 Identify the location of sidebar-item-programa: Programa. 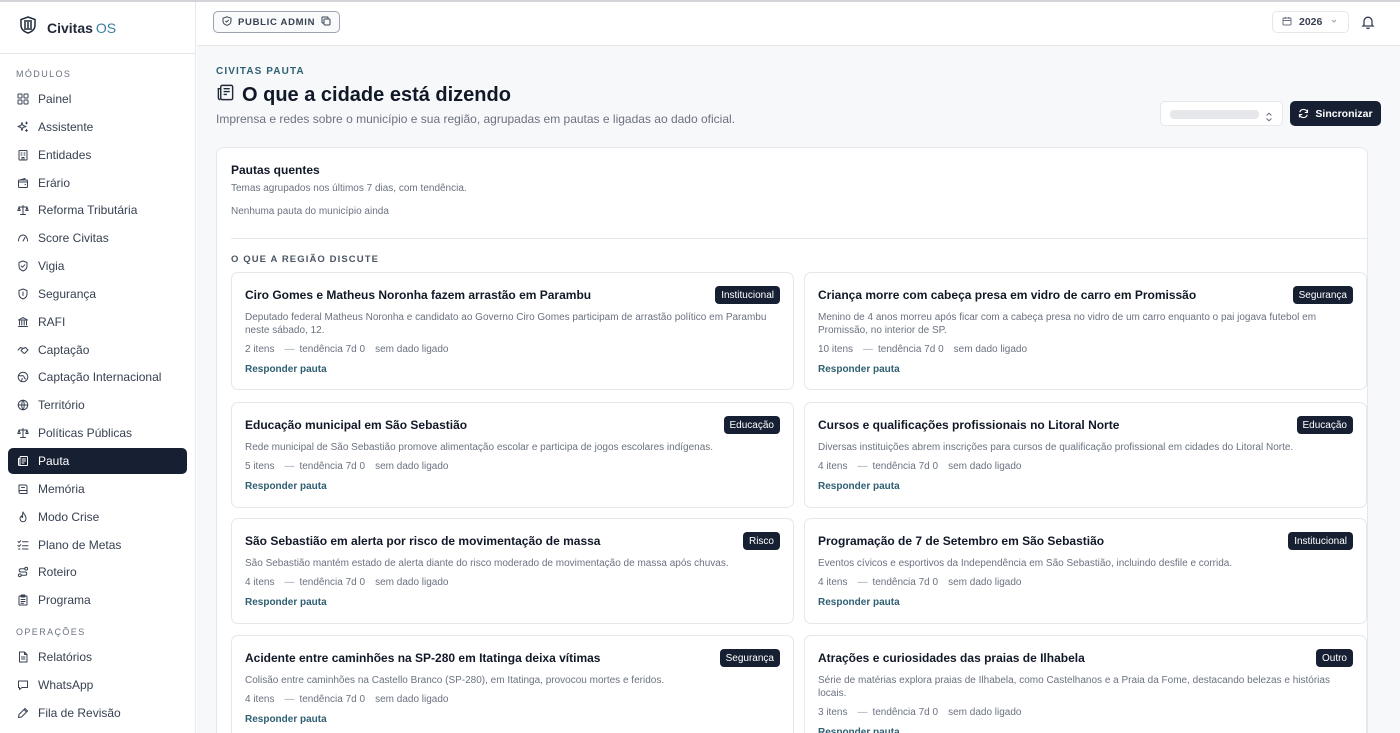
(97, 600).